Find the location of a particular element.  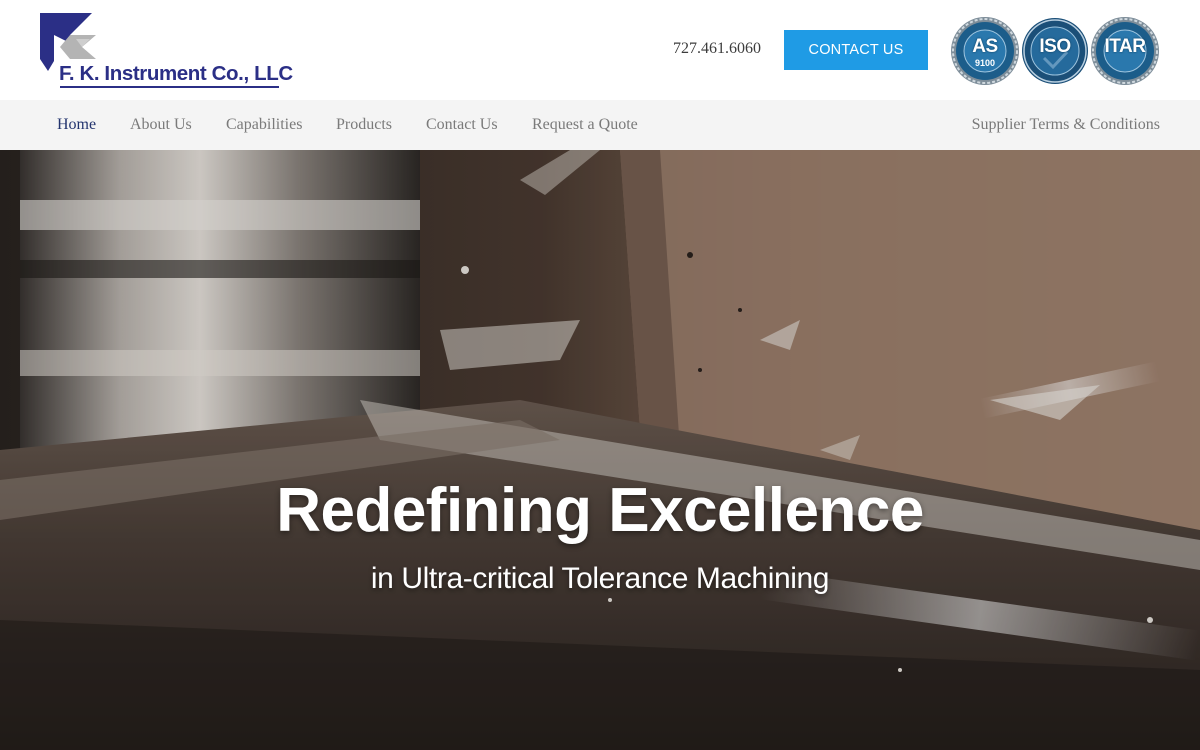

hero-subtitle: in Ultra-critical Tolerance Machining is located at coordinates (600, 578).